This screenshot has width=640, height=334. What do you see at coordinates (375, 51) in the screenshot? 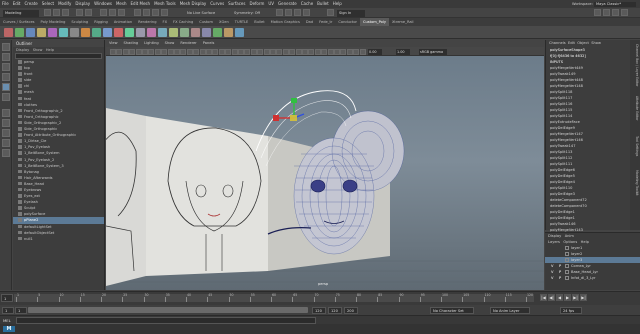
I see `exposure-field: 0.00` at bounding box center [375, 51].